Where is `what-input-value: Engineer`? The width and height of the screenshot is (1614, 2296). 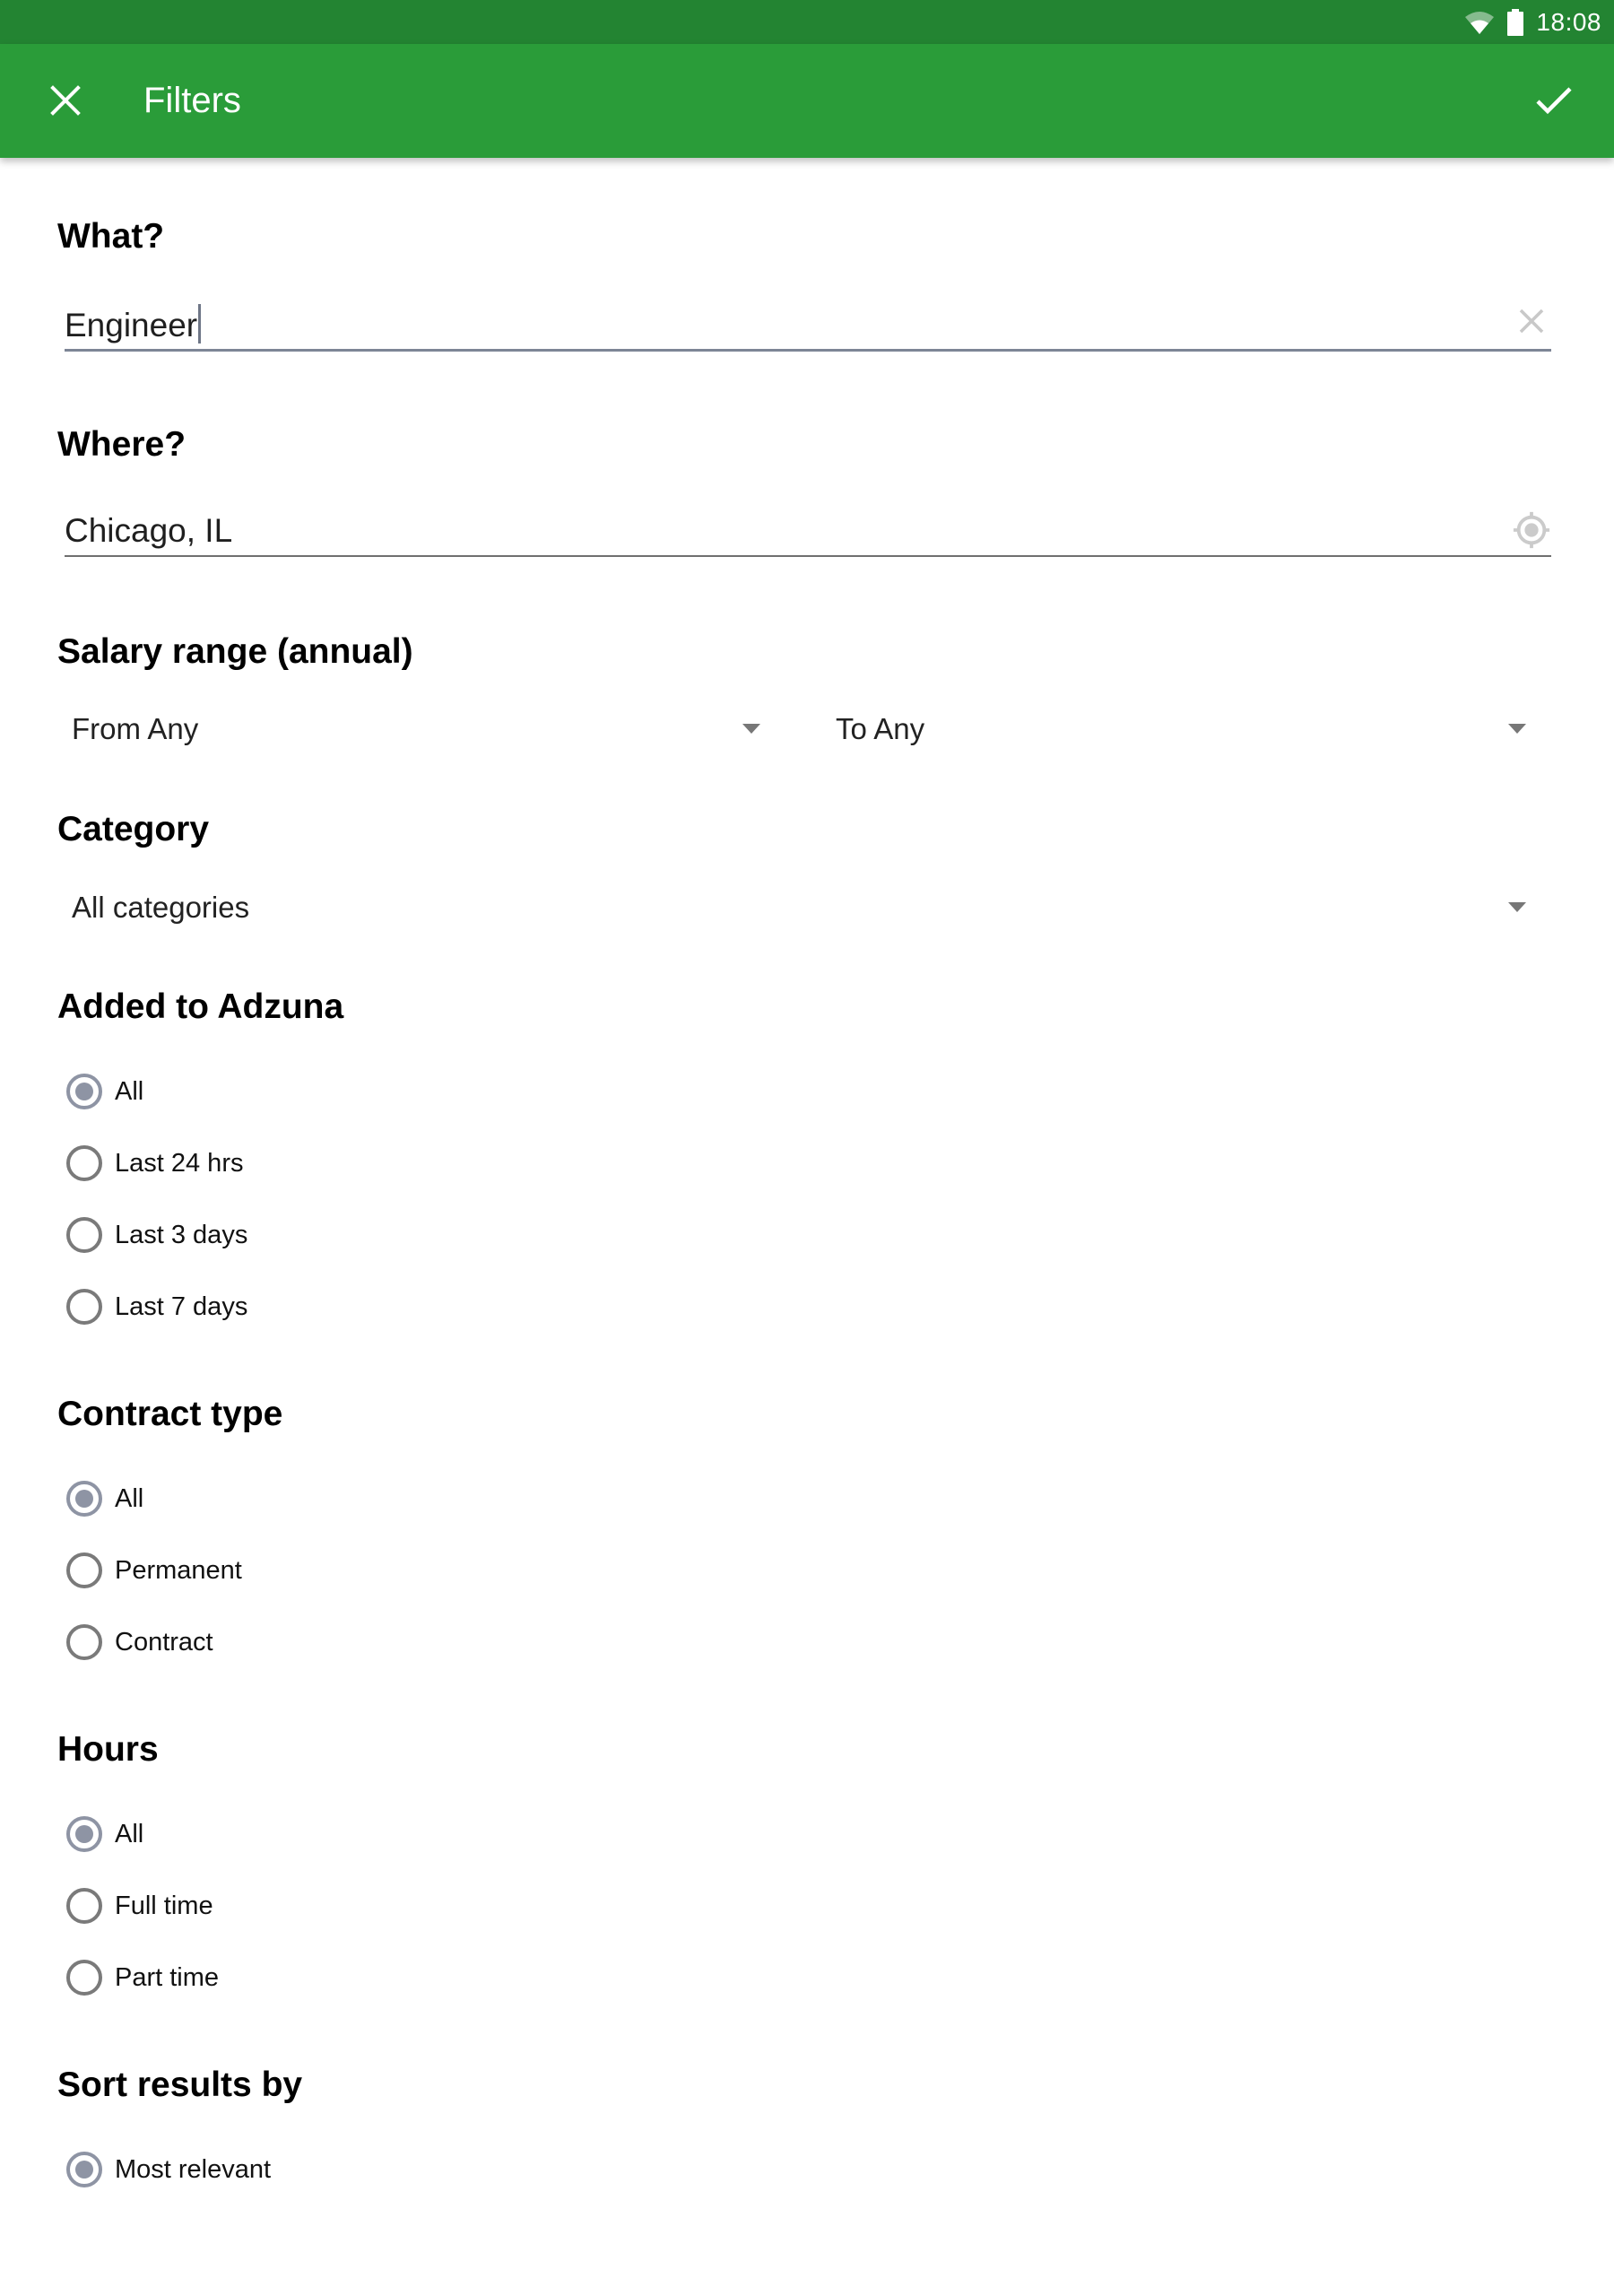 what-input-value: Engineer is located at coordinates (133, 324).